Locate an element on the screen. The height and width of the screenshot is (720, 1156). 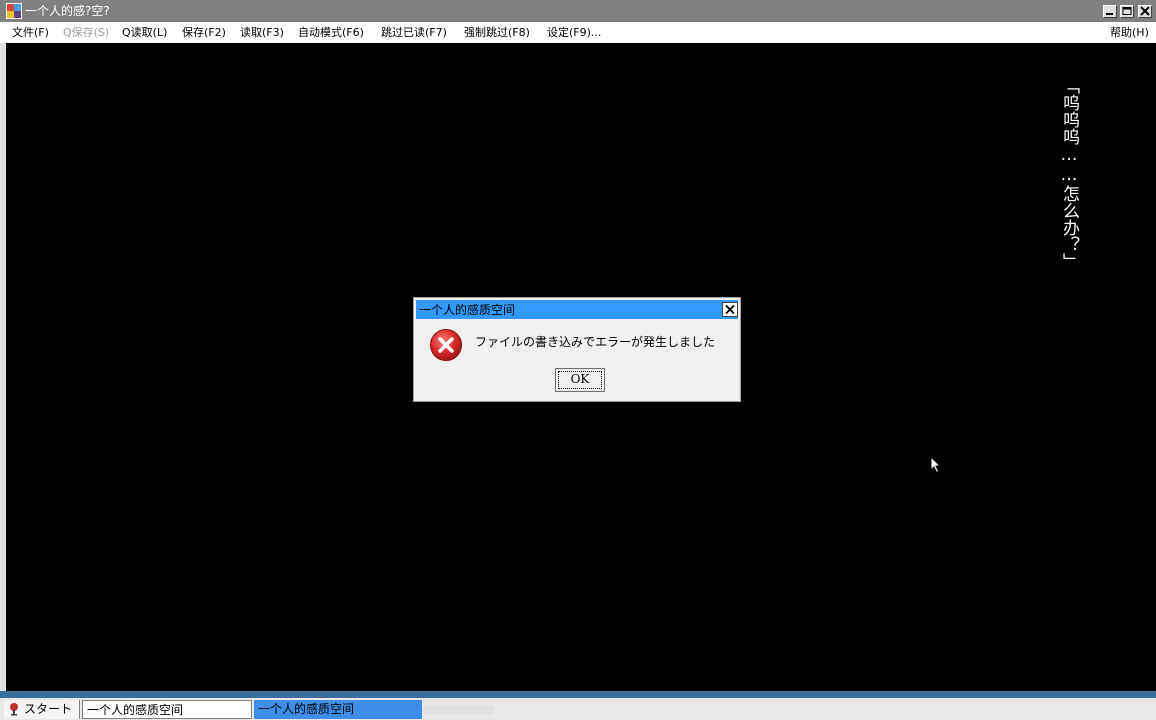
taskbar-item-active: 一个人的感质空间 is located at coordinates (338, 709).